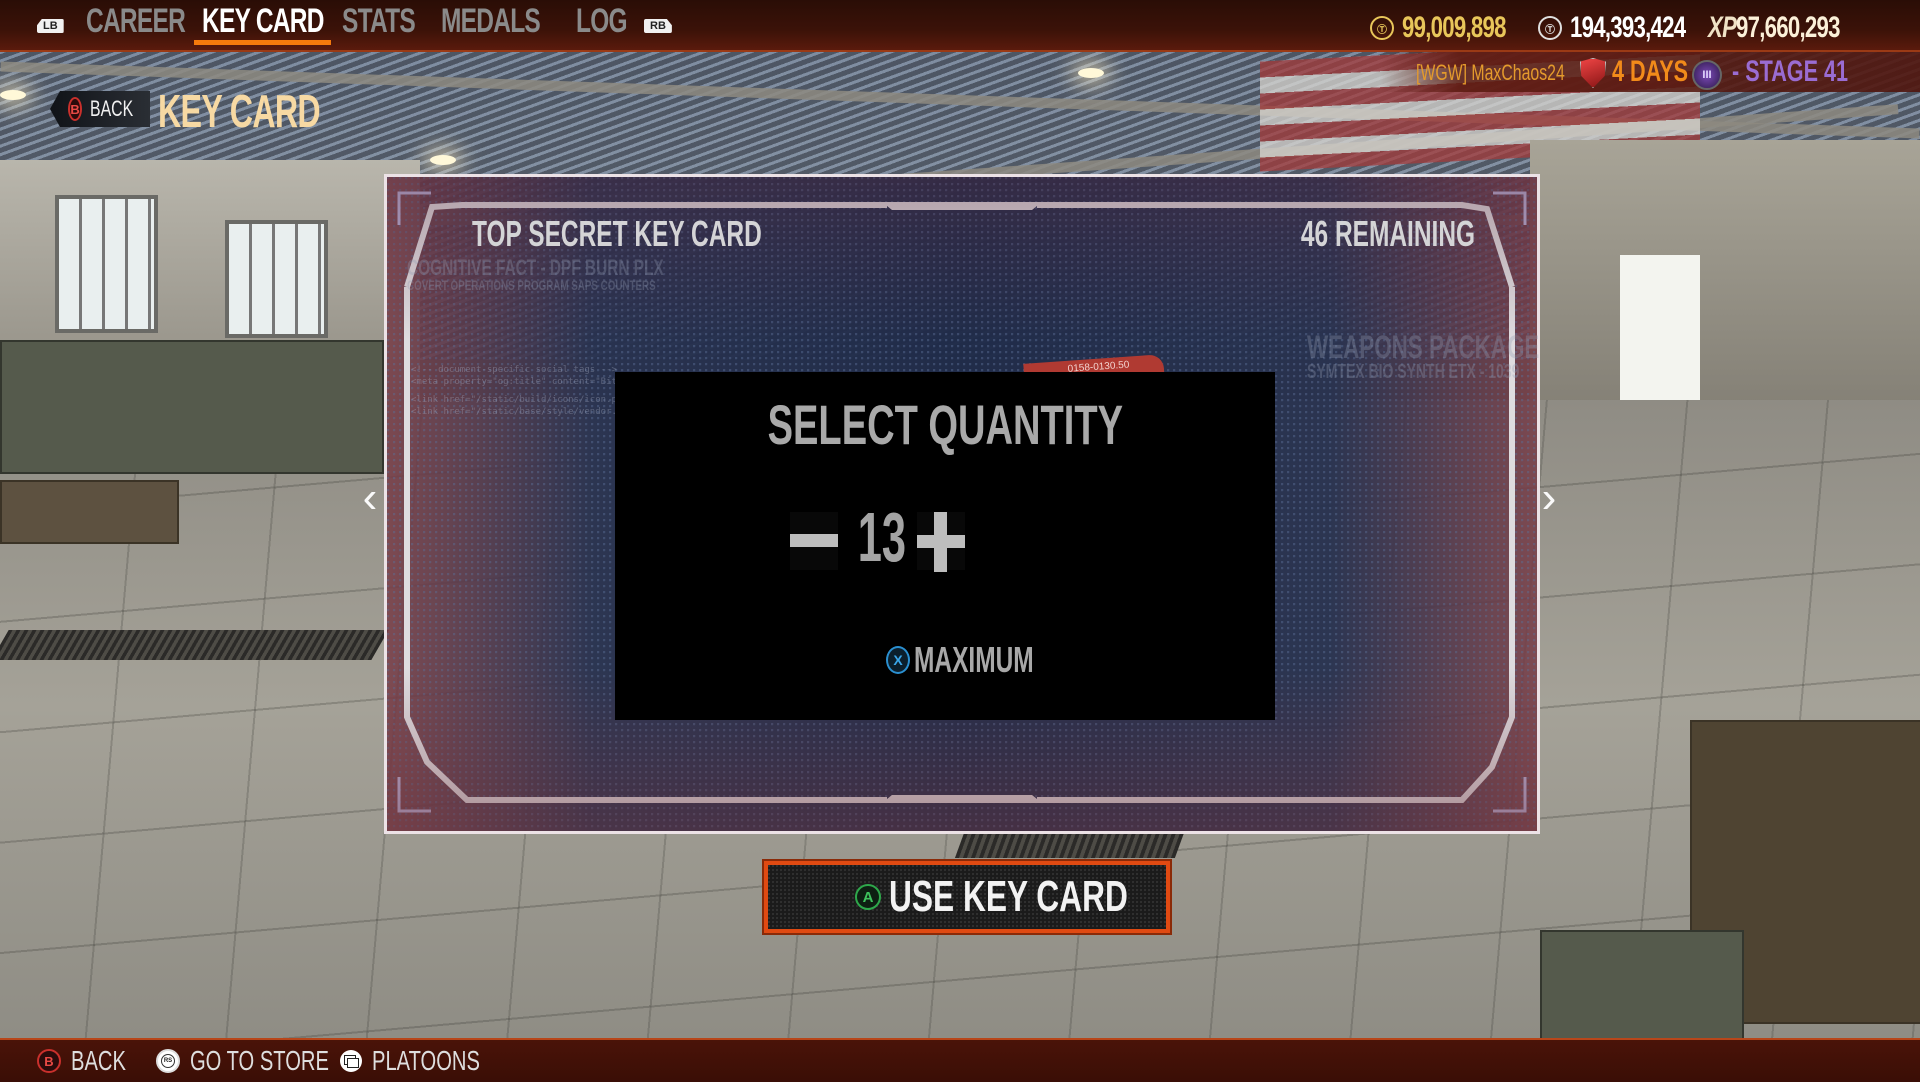 Image resolution: width=1920 pixels, height=1082 pixels. I want to click on remaining-count: 46 REMAINING, so click(1387, 233).